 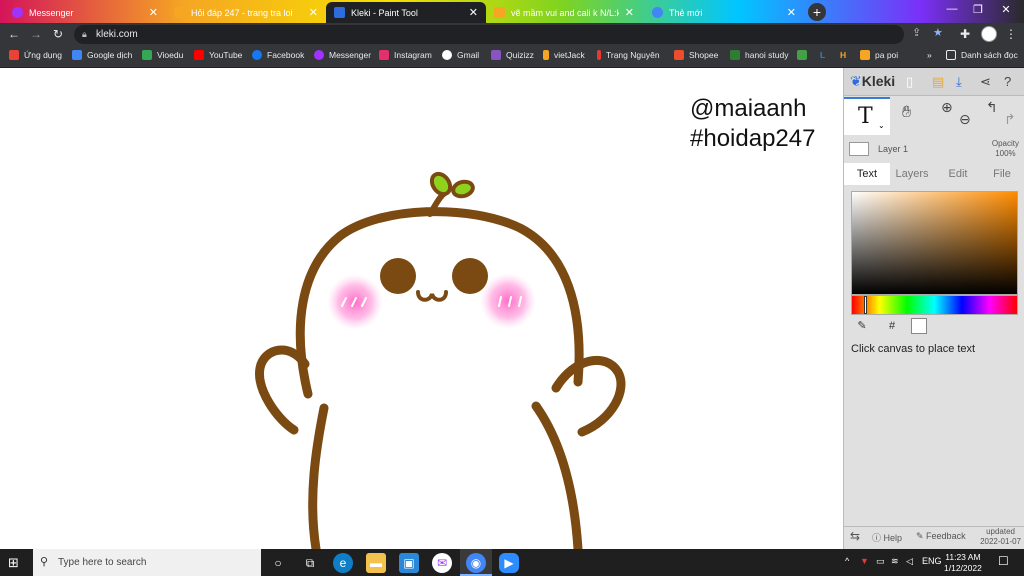 What do you see at coordinates (117, 34) in the screenshot?
I see `url-text: kleki.com` at bounding box center [117, 34].